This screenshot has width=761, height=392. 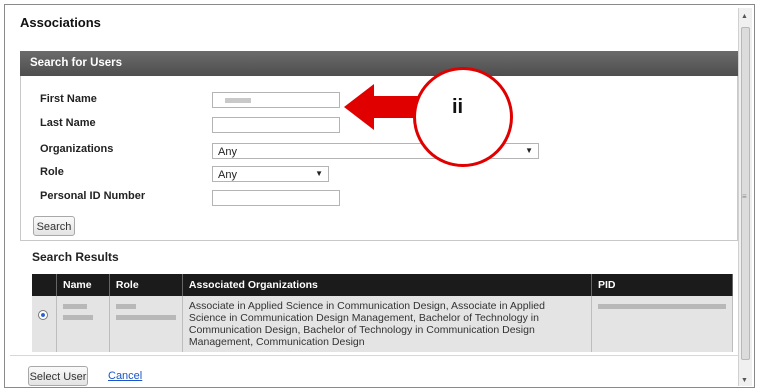 What do you see at coordinates (662, 285) in the screenshot?
I see `pid-column-header: PID` at bounding box center [662, 285].